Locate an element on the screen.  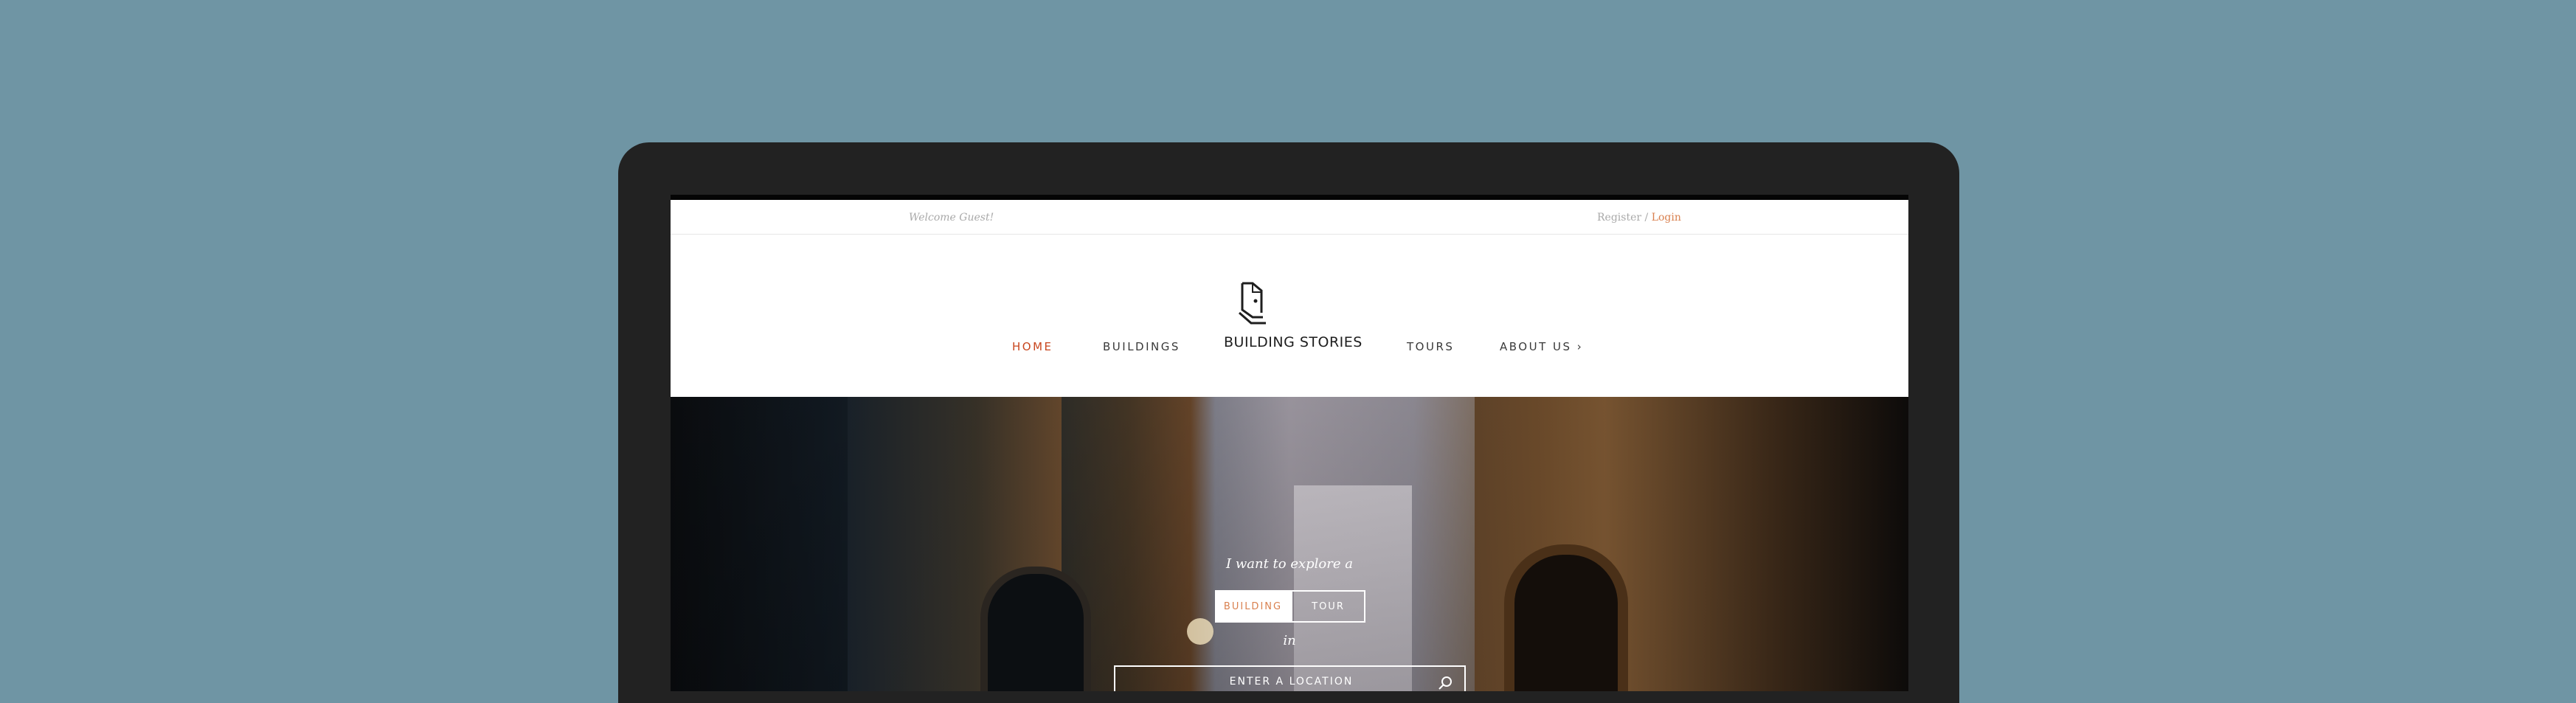
auth-links: Register / Login is located at coordinates (1639, 218).